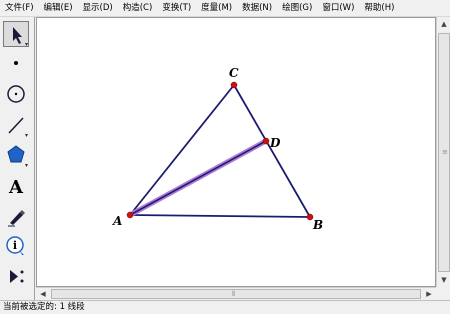  What do you see at coordinates (58, 8) in the screenshot?
I see `menu-edit: 编辑(E)` at bounding box center [58, 8].